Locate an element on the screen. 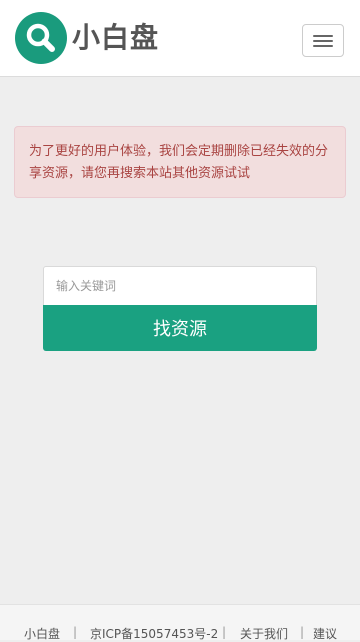 The height and width of the screenshot is (642, 360). search-button: 找资源 is located at coordinates (180, 328).